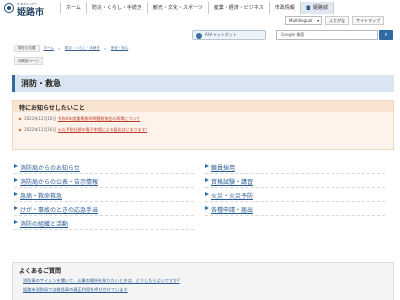 Image resolution: width=400 pixels, height=300 pixels. Describe the element at coordinates (203, 83) in the screenshot. I see `page-title-bar: 消防・救急` at that location.